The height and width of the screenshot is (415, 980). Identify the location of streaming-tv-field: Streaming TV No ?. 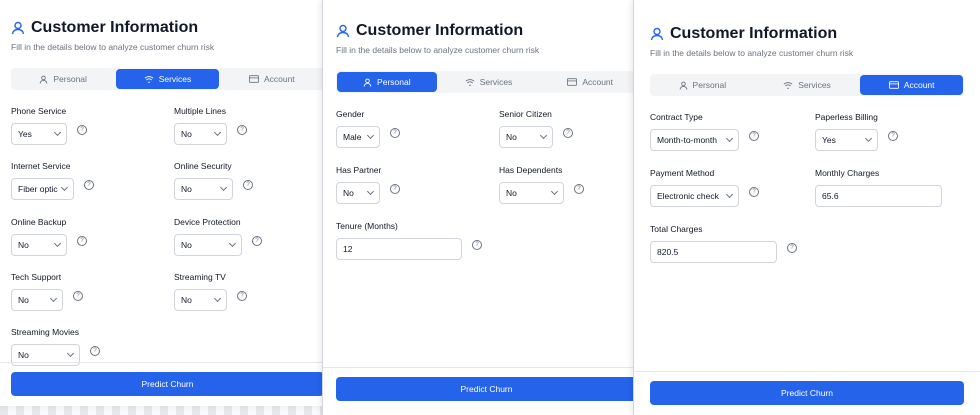
(210, 291).